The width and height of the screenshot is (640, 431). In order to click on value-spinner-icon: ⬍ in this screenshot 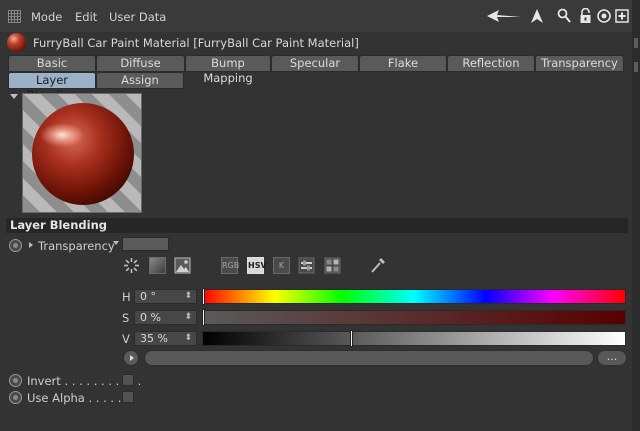, I will do `click(188, 338)`.